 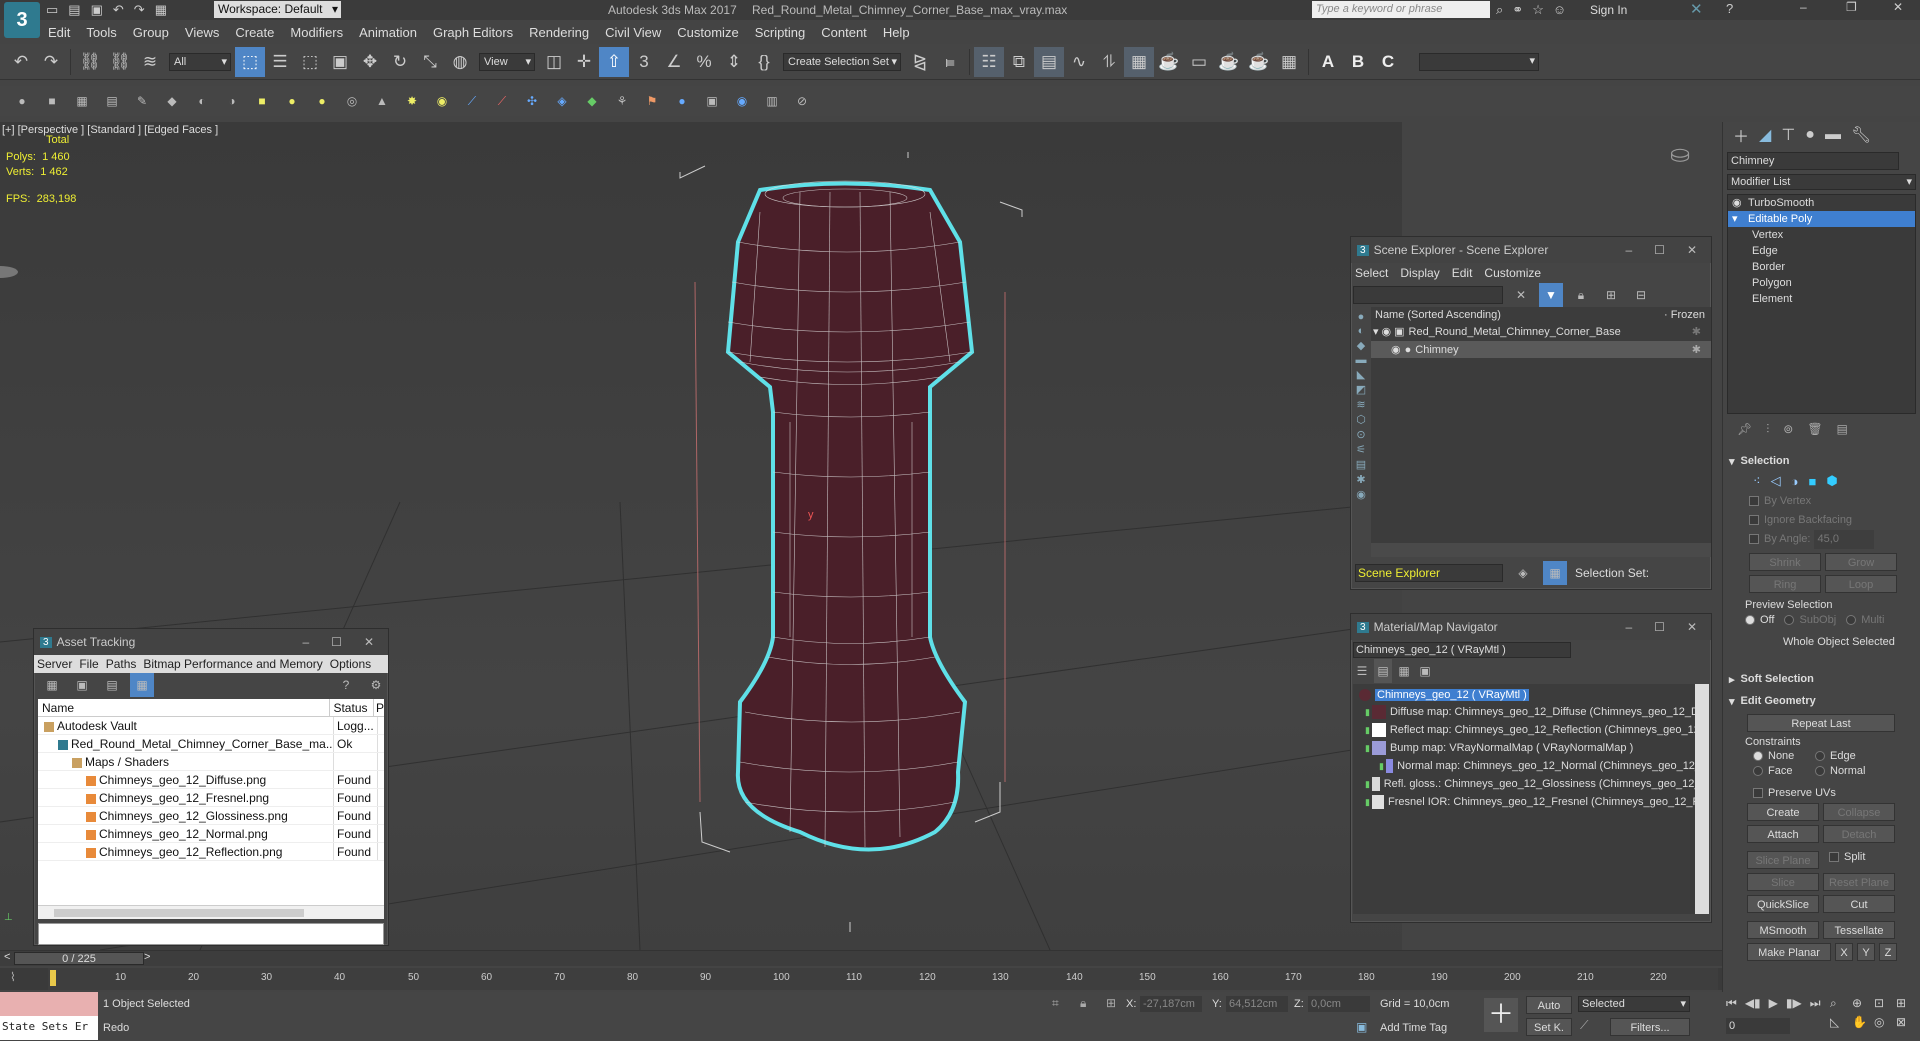 What do you see at coordinates (1549, 1027) in the screenshot?
I see `set-key-button: Set K.` at bounding box center [1549, 1027].